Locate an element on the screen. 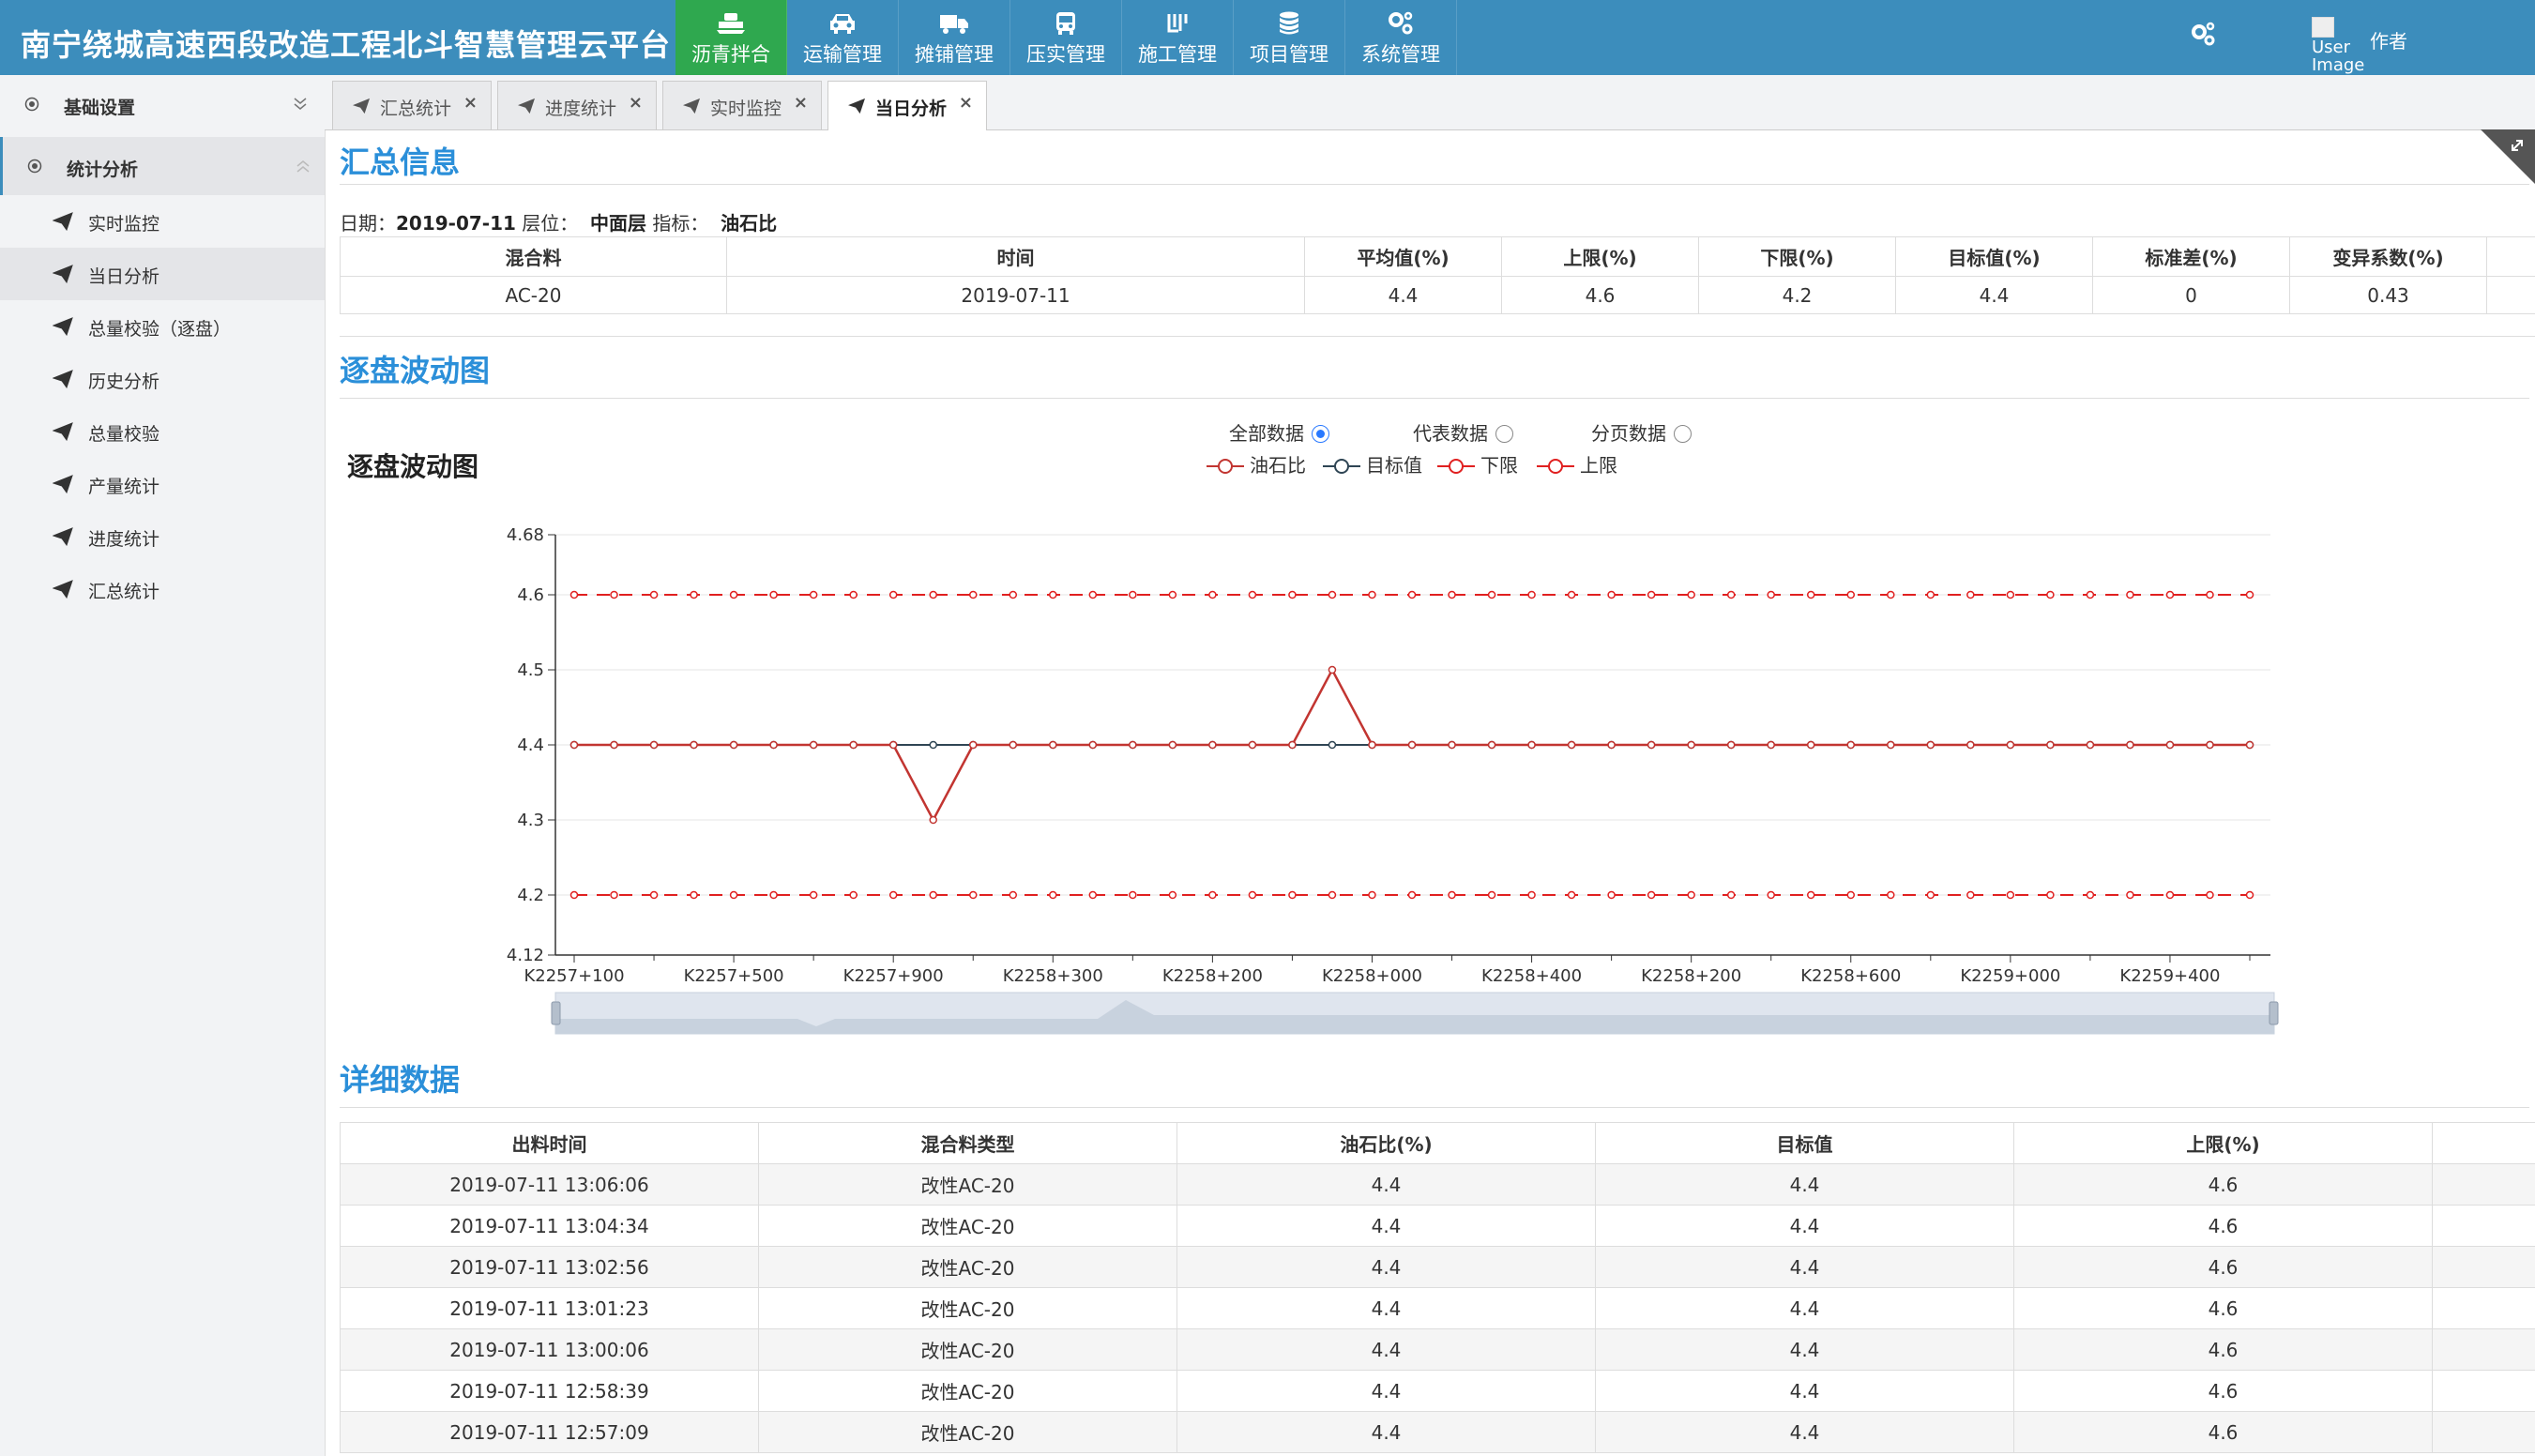 Image resolution: width=2535 pixels, height=1456 pixels. table-row: 2019-07-11 12:58:39 改性AC-20 4.4 4.4 4.6 is located at coordinates (1437, 1391).